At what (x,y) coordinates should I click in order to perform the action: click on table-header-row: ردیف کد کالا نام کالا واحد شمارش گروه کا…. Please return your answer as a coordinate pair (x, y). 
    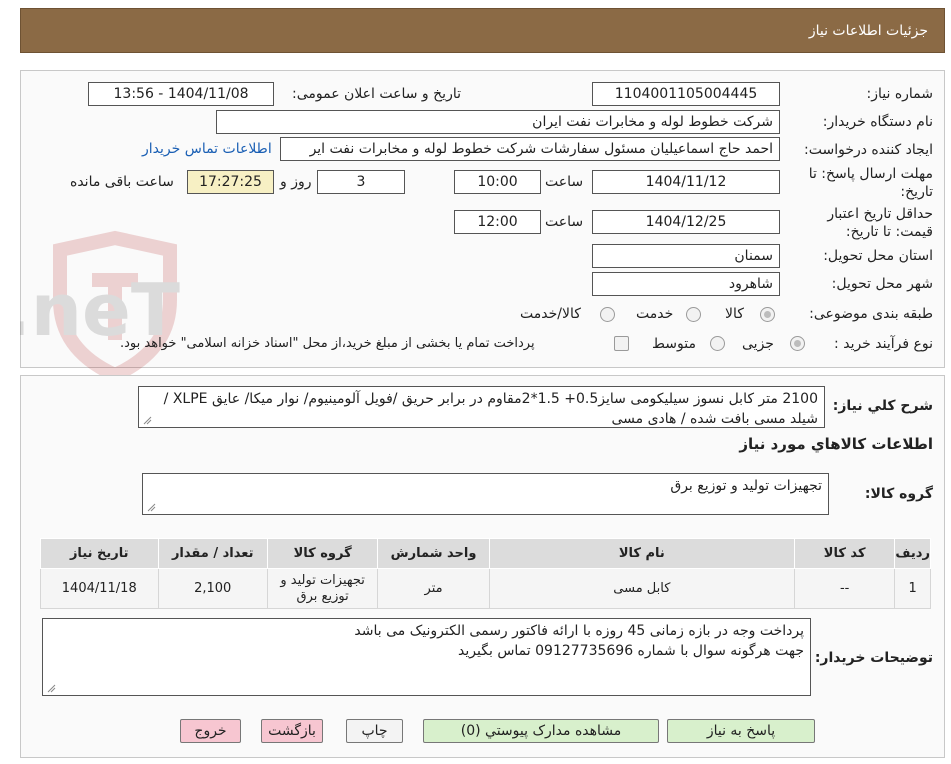
    Looking at the image, I should click on (485, 553).